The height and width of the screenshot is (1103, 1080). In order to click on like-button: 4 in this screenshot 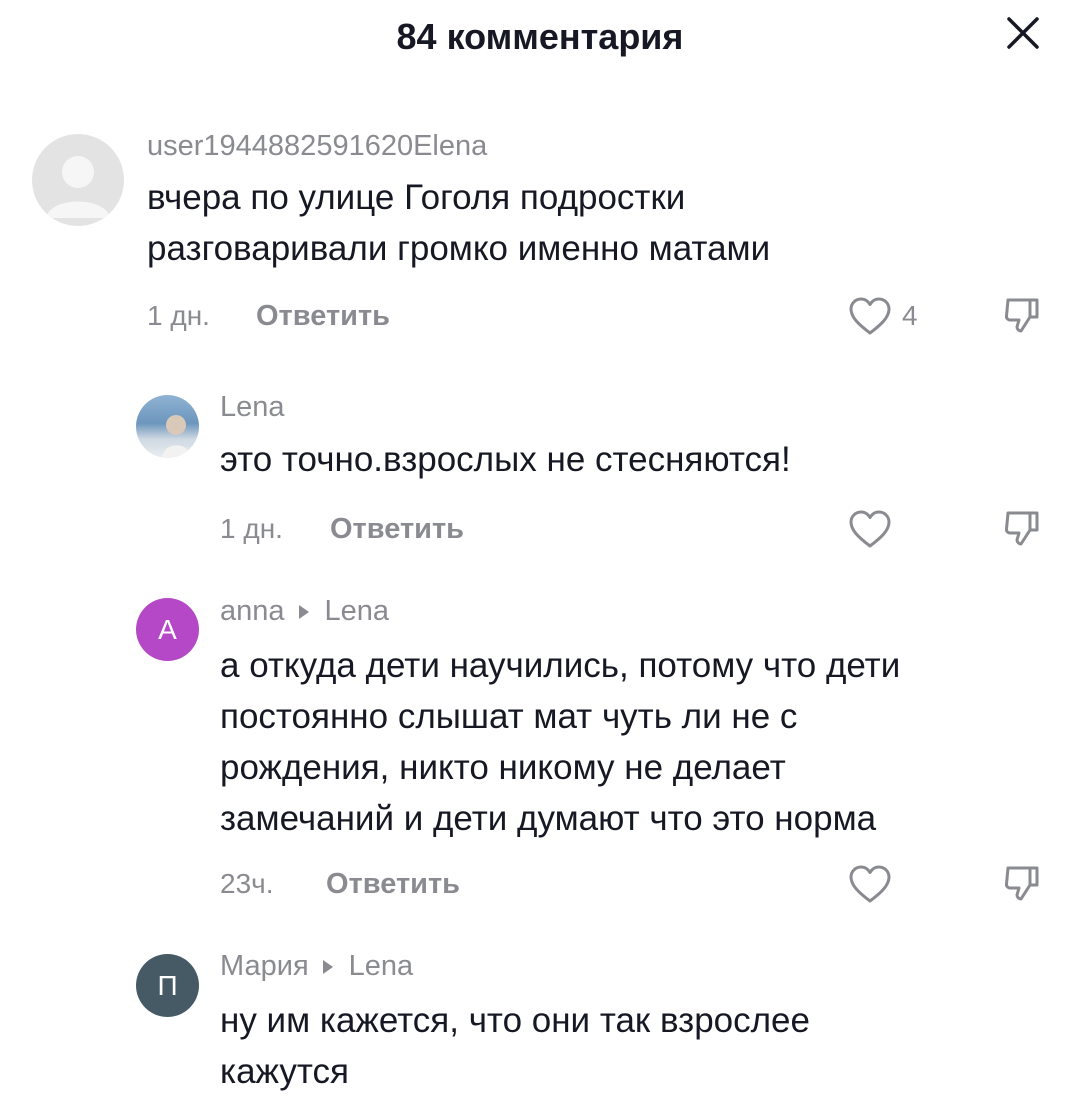, I will do `click(883, 316)`.